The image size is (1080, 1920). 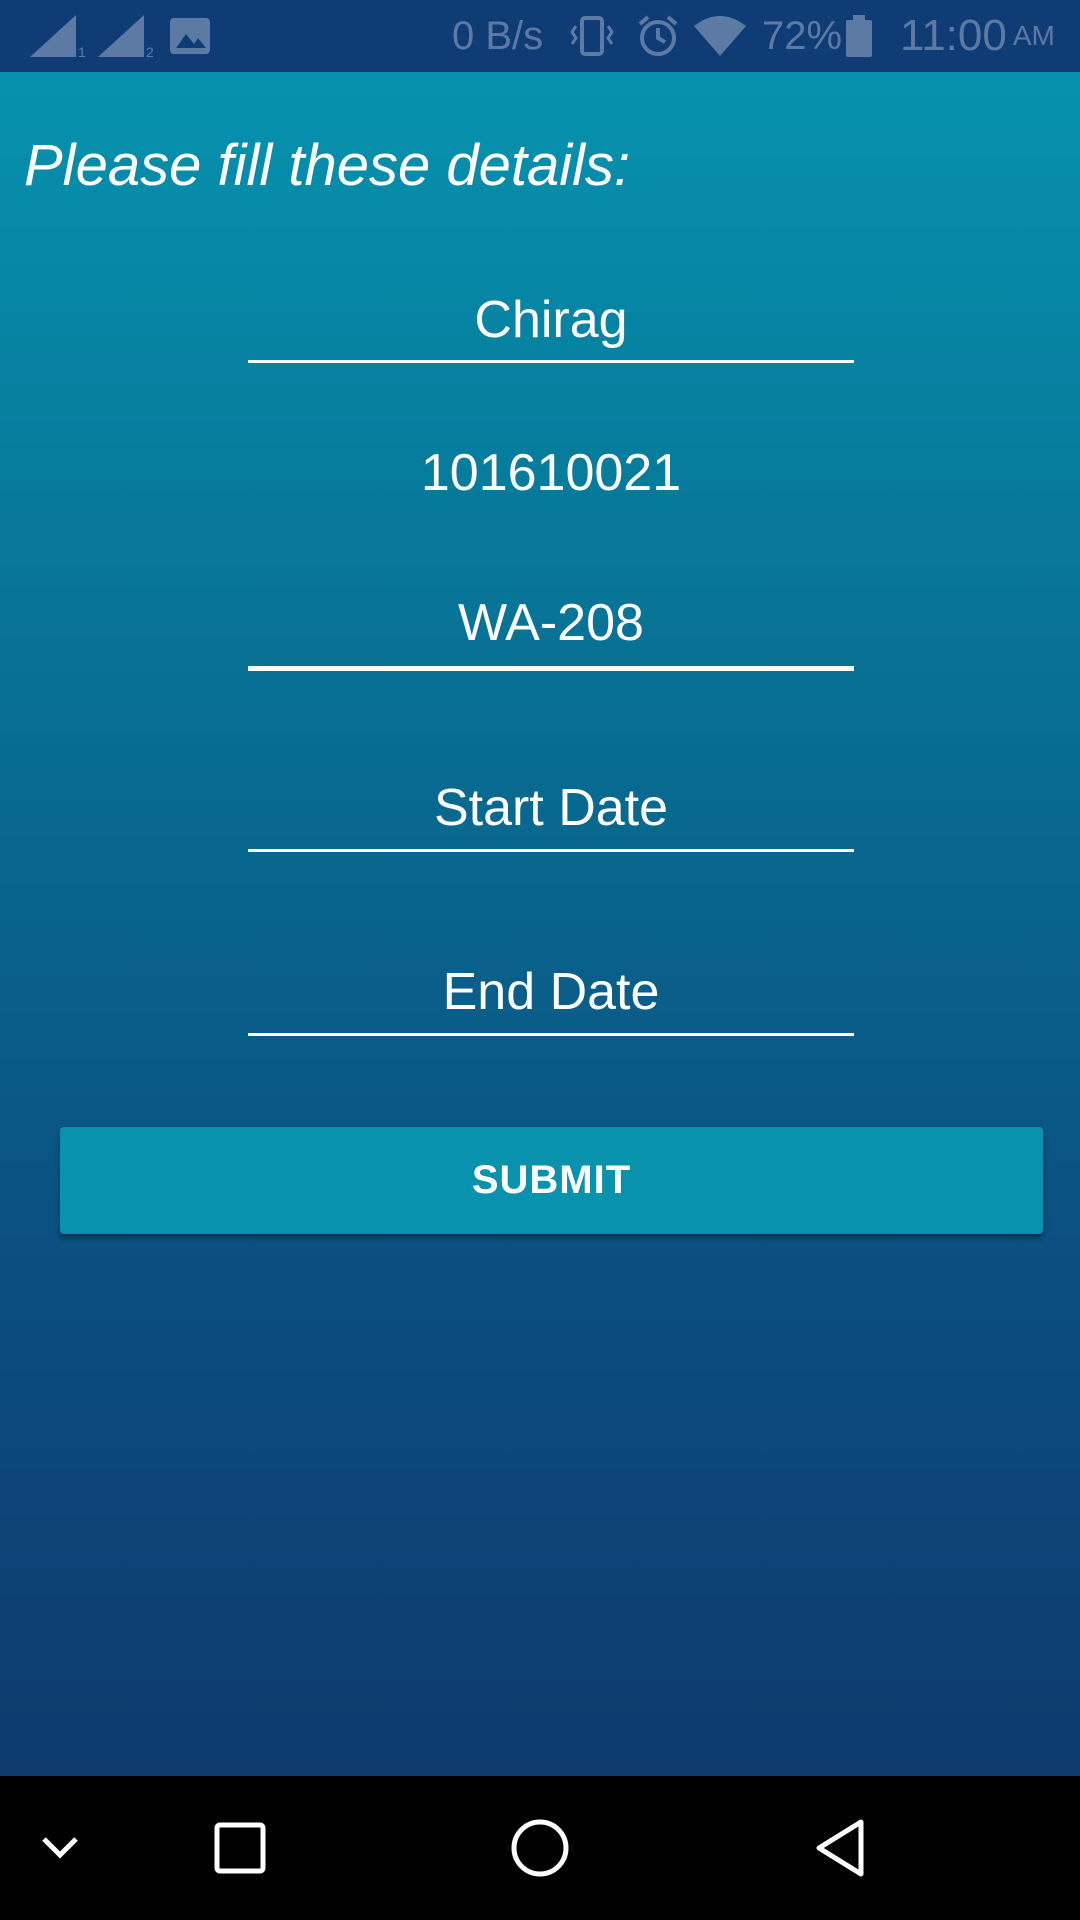 What do you see at coordinates (190, 36) in the screenshot?
I see `gallery-icon` at bounding box center [190, 36].